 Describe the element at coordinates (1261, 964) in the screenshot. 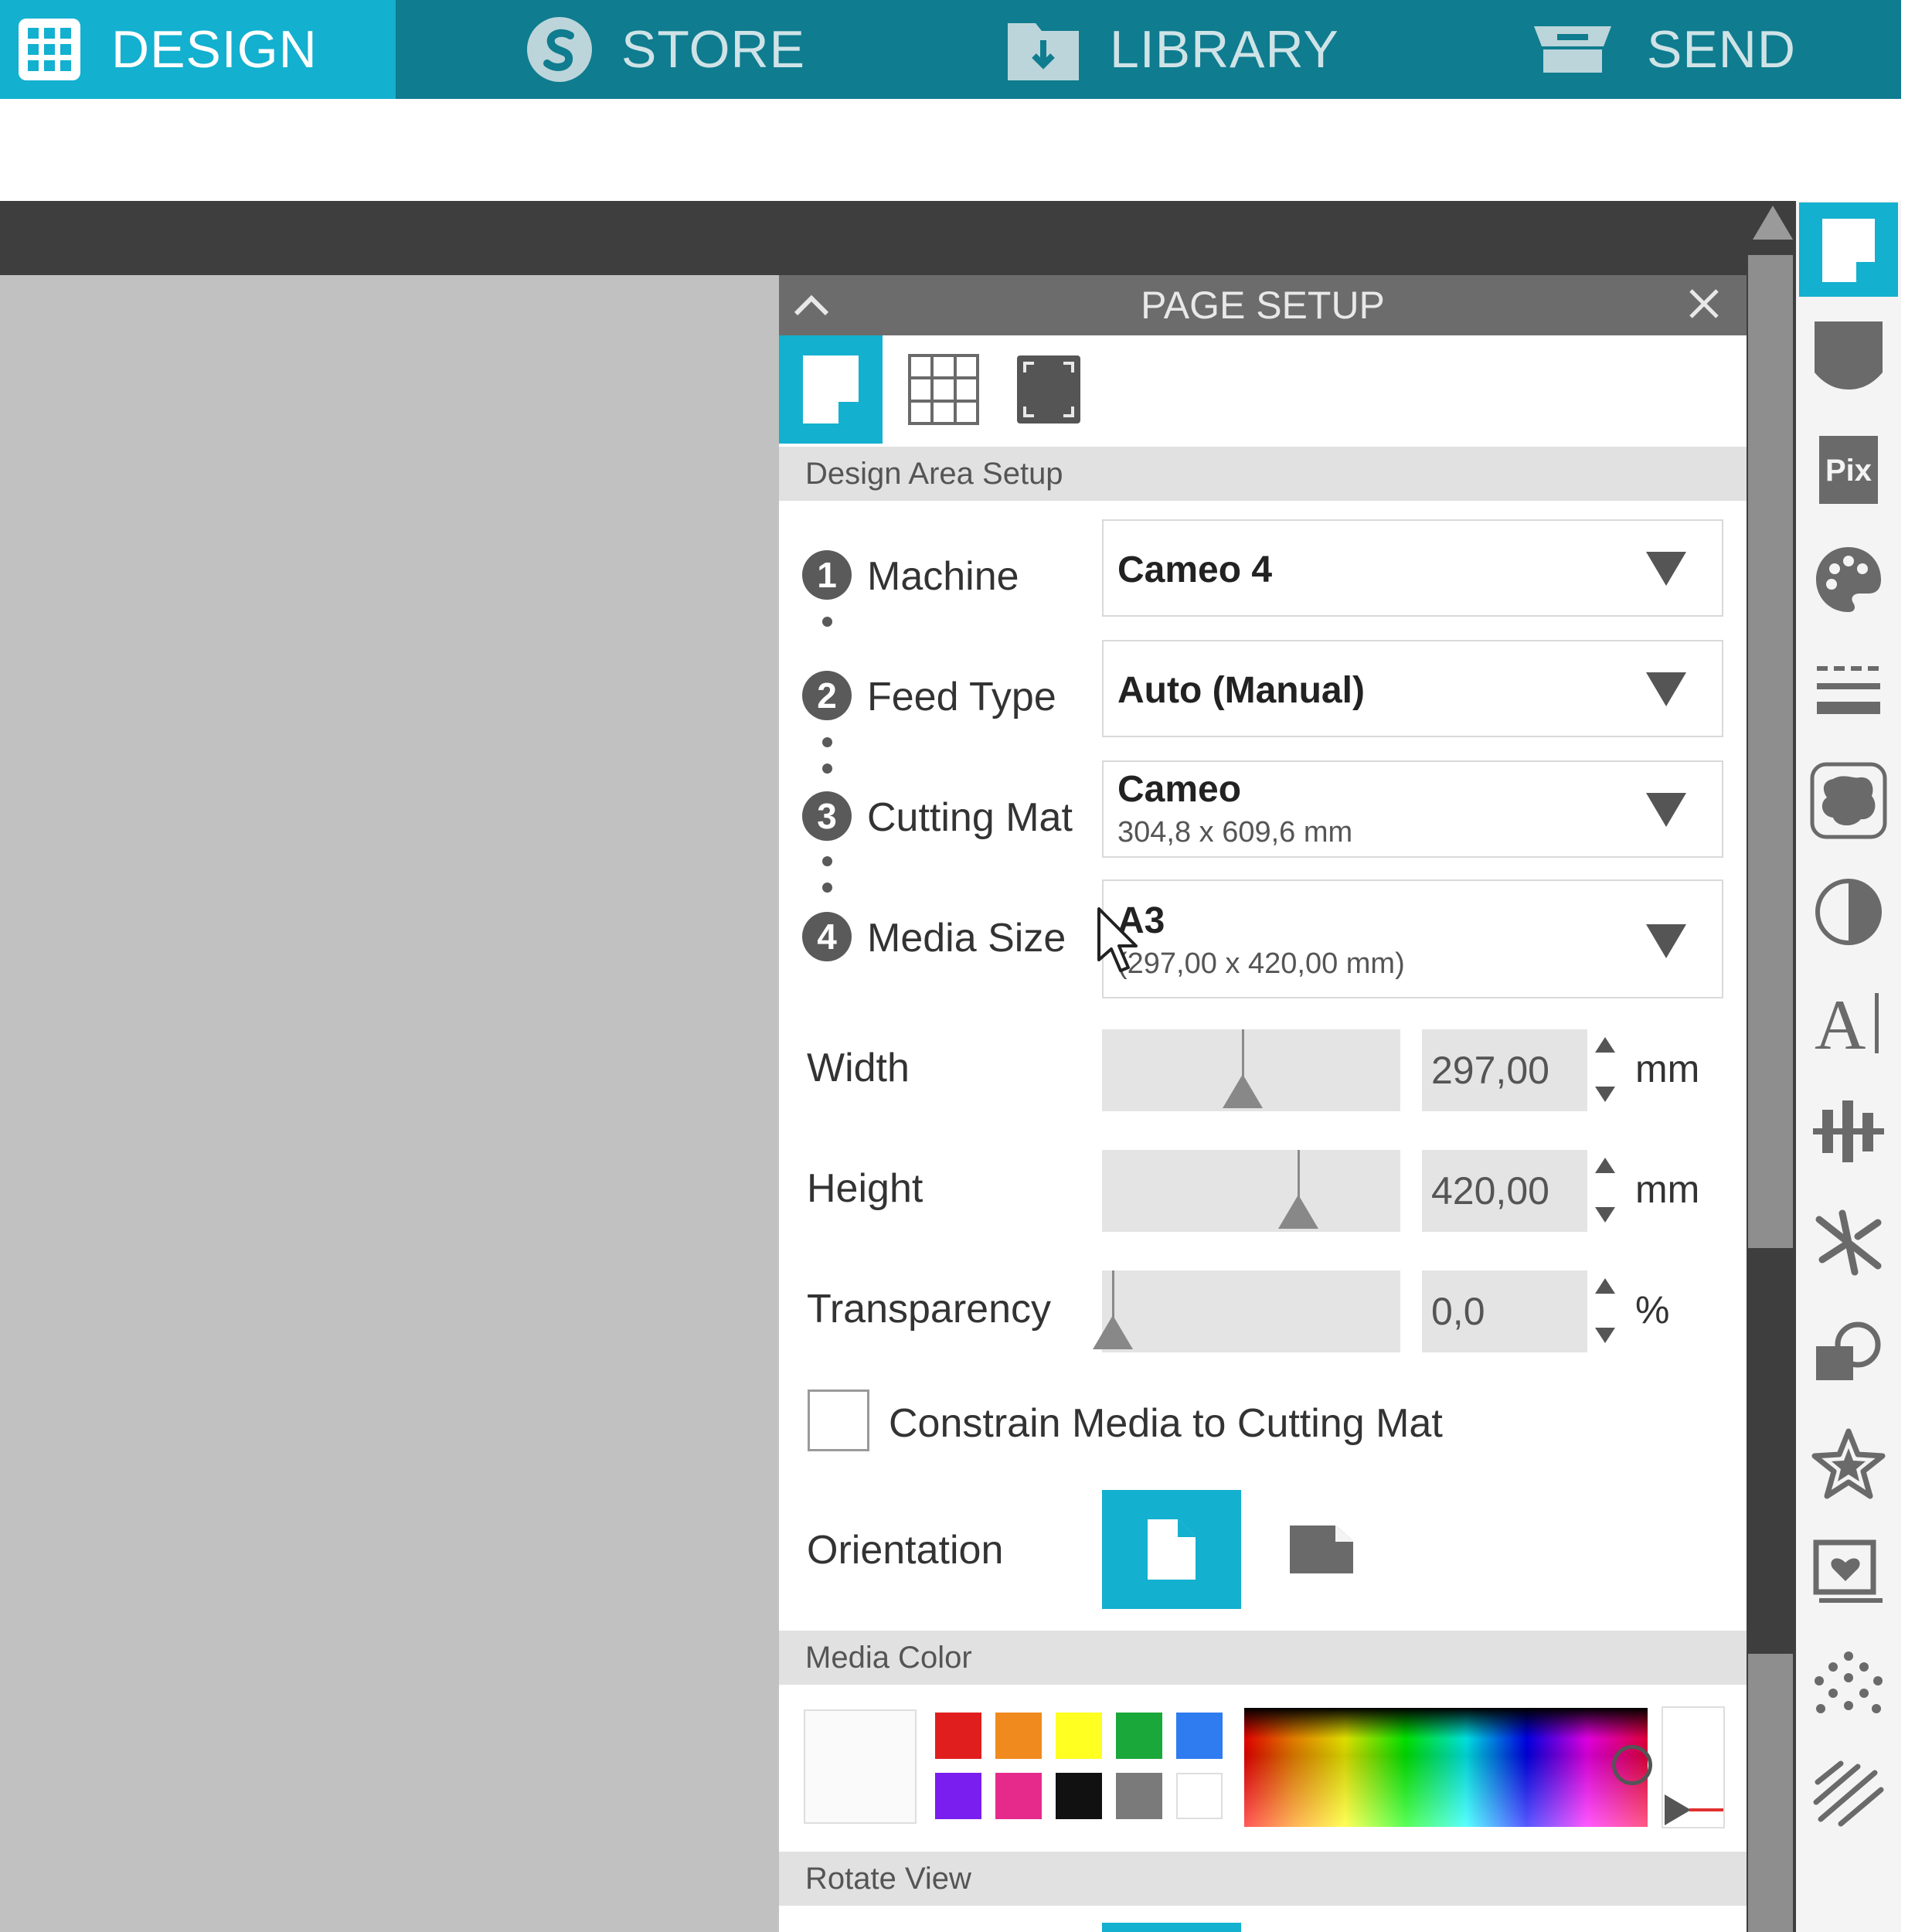

I see `media-size-dimensions: (297,00 x 420,00 mm)` at that location.